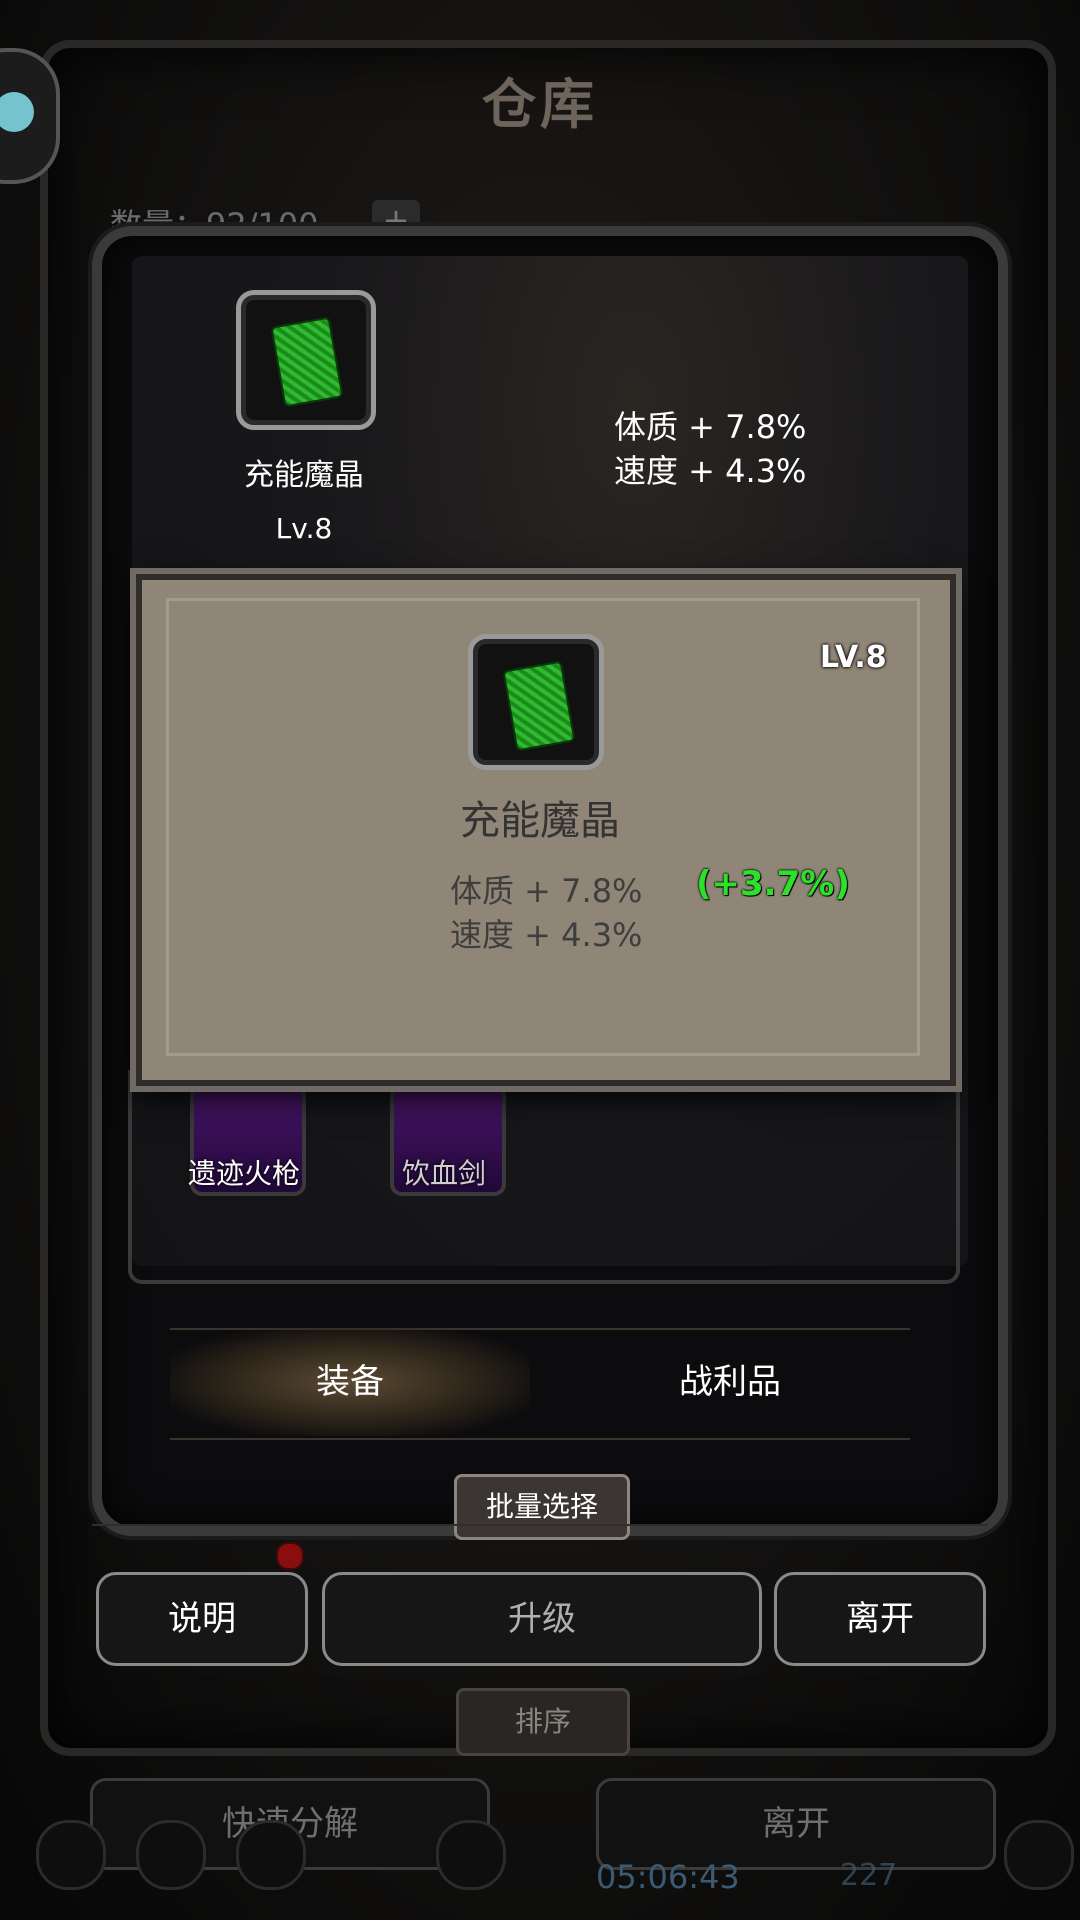 Image resolution: width=1080 pixels, height=1920 pixels. What do you see at coordinates (853, 657) in the screenshot?
I see `popup-item-level: LV.8` at bounding box center [853, 657].